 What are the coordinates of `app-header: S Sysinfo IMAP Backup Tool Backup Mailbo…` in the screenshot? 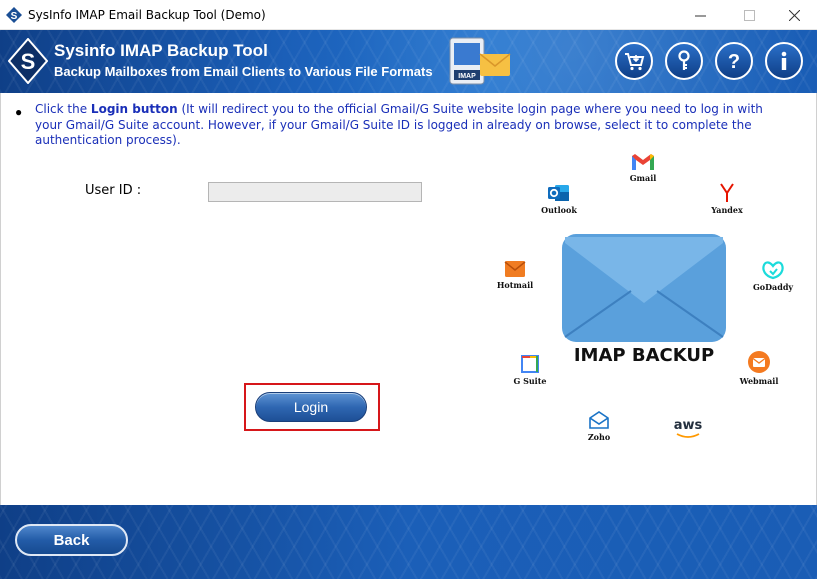 It's located at (408, 61).